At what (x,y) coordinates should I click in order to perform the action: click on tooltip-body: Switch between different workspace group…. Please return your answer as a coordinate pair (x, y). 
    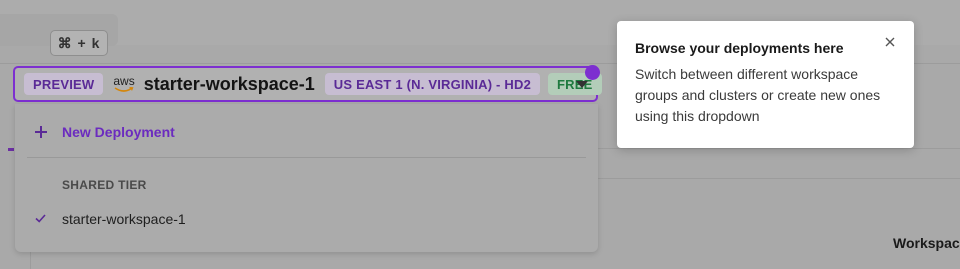
    Looking at the image, I should click on (758, 95).